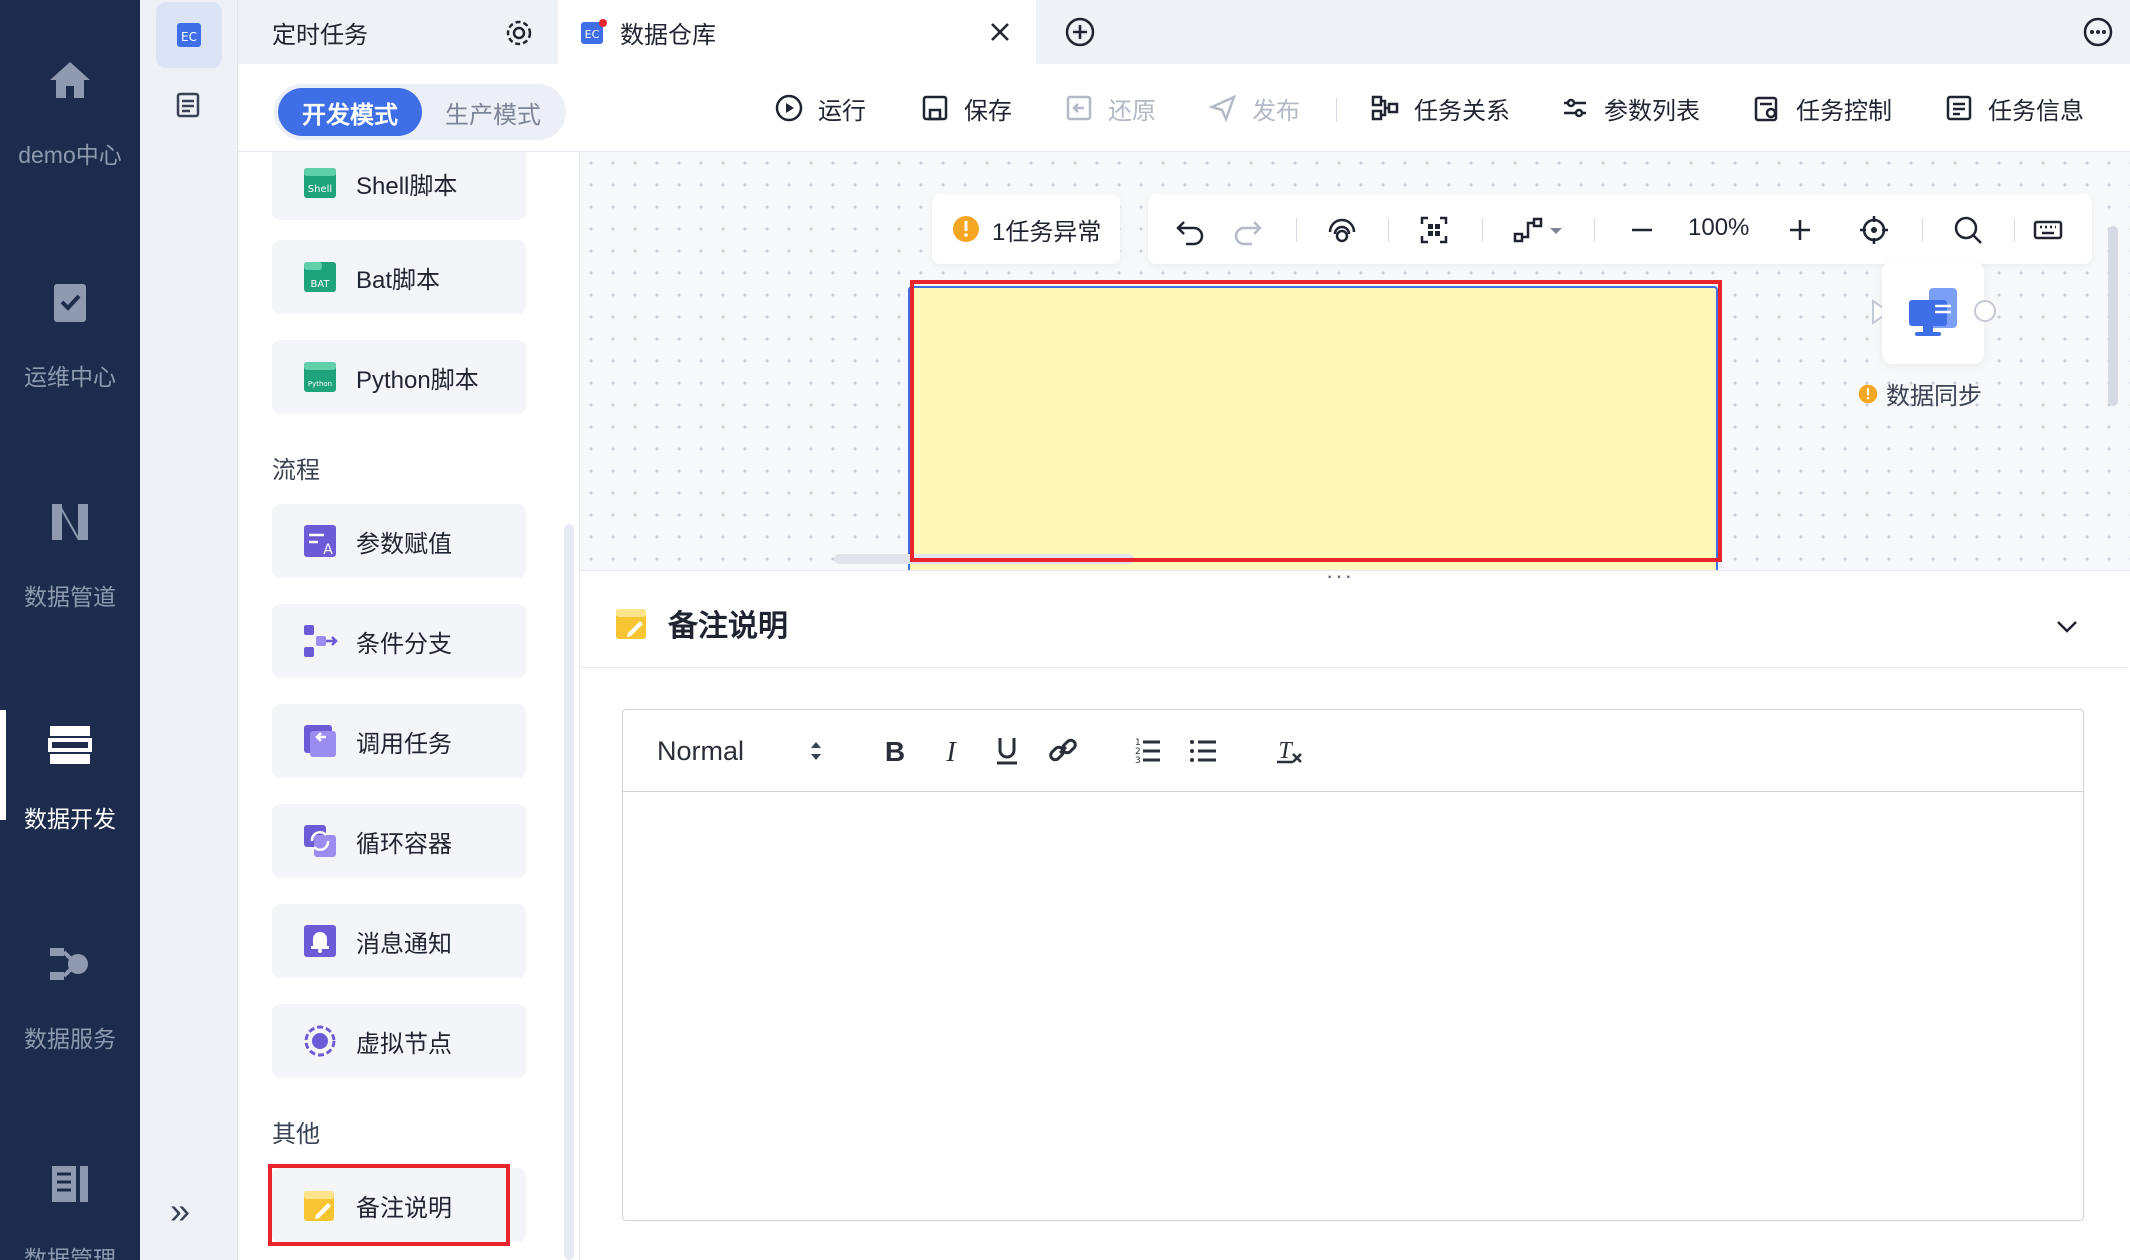 The width and height of the screenshot is (2130, 1260). What do you see at coordinates (320, 841) in the screenshot?
I see `loop-icon` at bounding box center [320, 841].